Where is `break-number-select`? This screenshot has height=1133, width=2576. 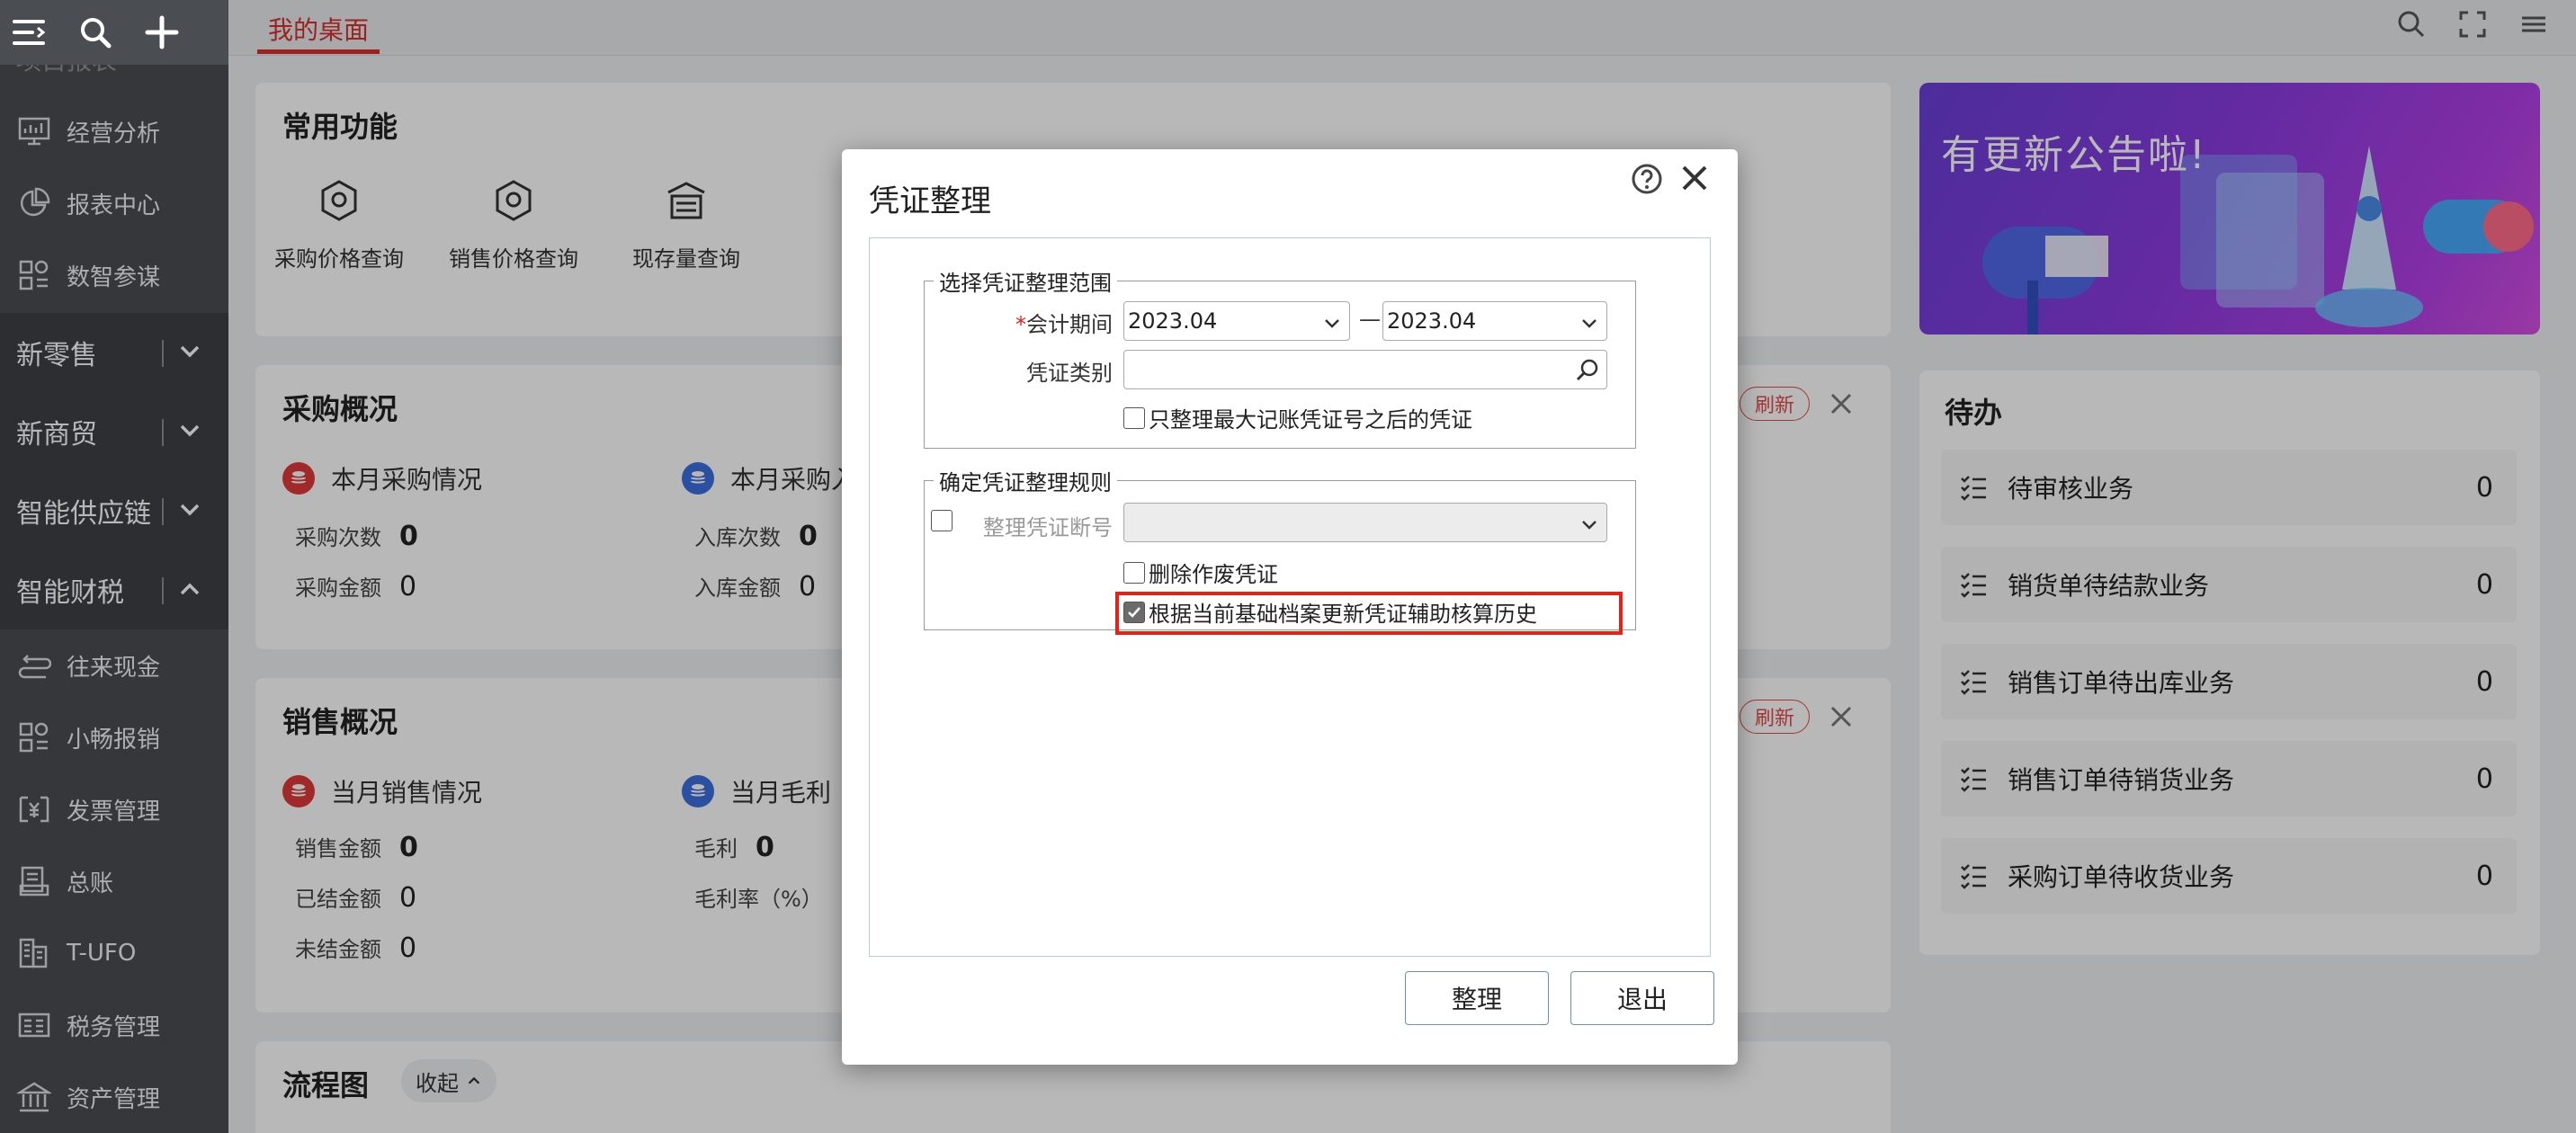
break-number-select is located at coordinates (1365, 522).